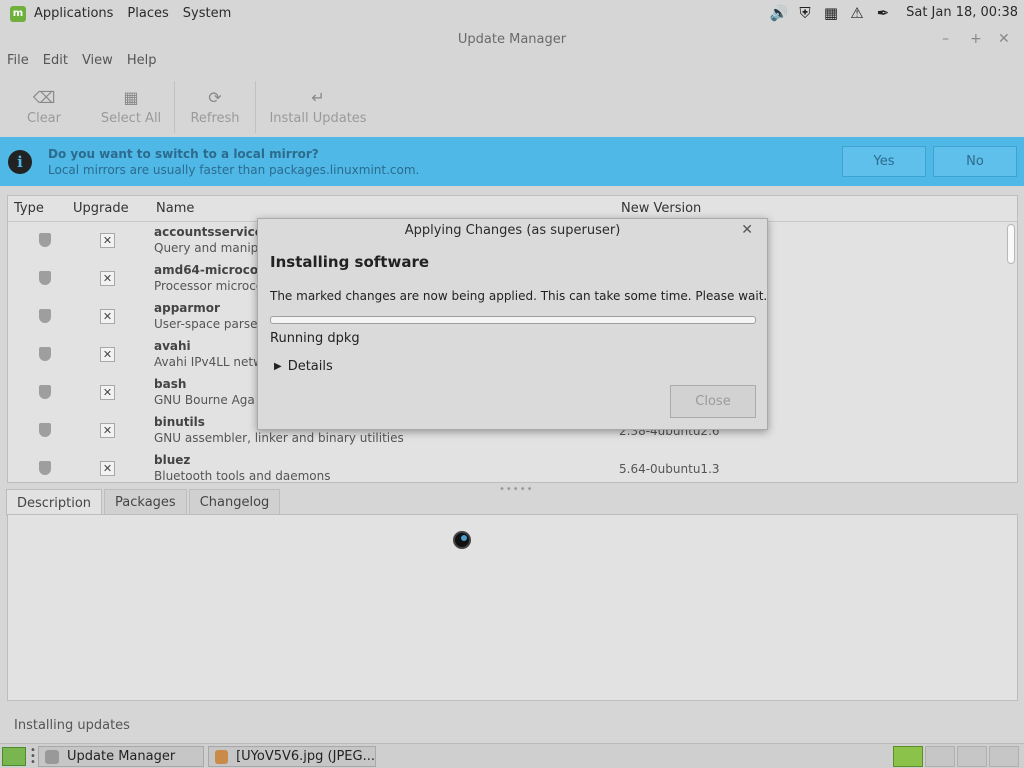 This screenshot has height=768, width=1024. I want to click on update-manager-icon, so click(52, 756).